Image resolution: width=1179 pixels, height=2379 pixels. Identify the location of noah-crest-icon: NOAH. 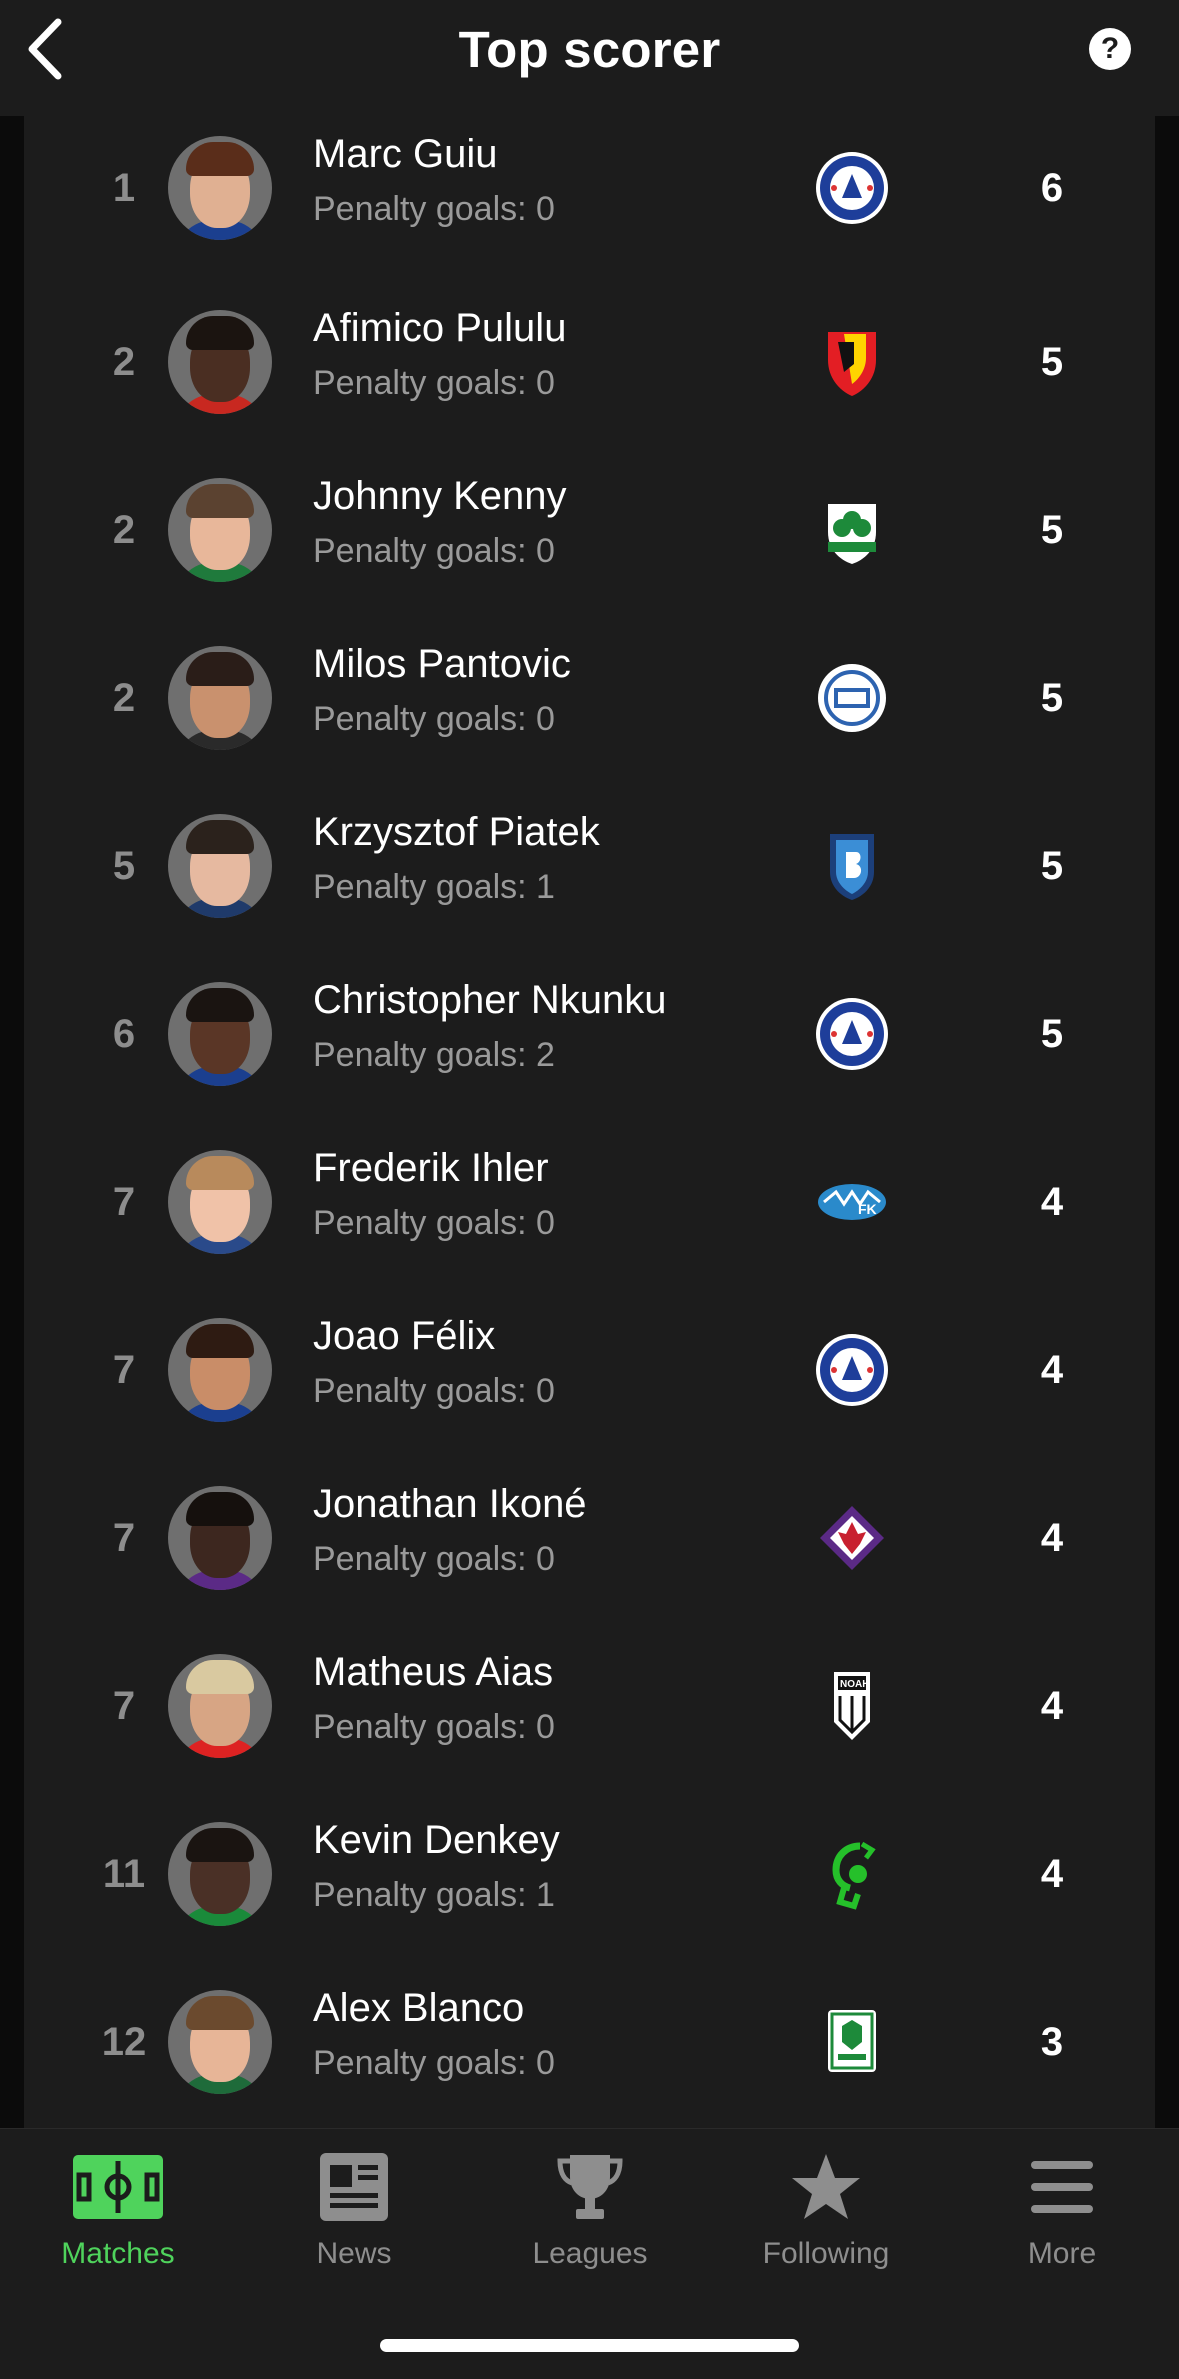
(852, 1706).